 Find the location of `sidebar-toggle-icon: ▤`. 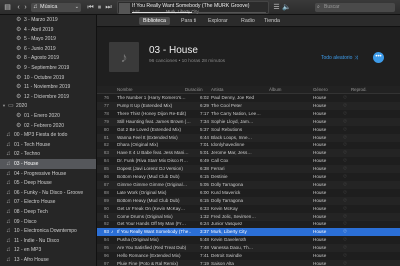

sidebar-toggle-icon: ▤ is located at coordinates (7, 7).